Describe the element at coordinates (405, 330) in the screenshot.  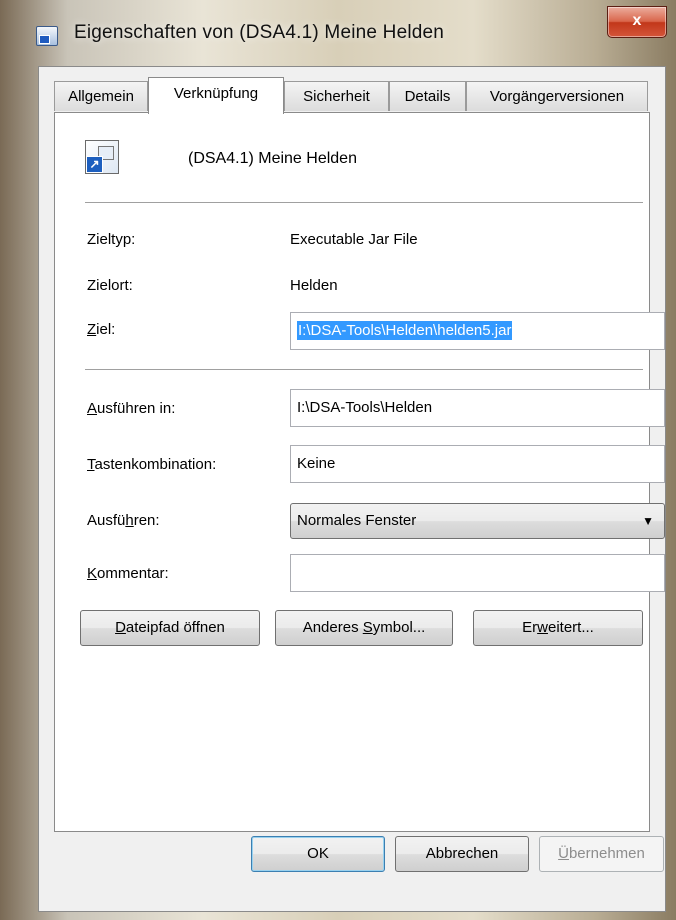
I see `ziel-value-selected: I:\DSA-Tools\Helden\helden5.jar` at that location.